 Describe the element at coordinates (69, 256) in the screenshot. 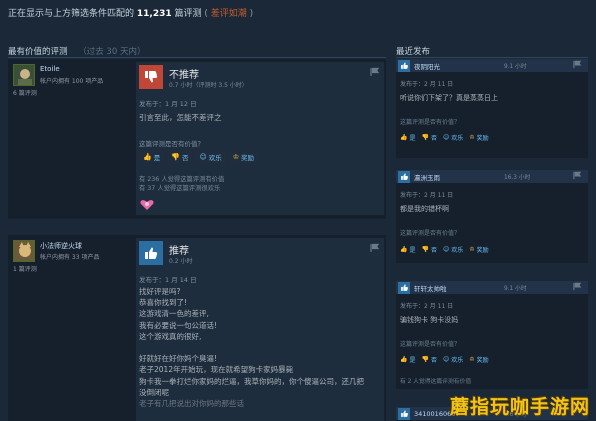

I see `author-products: 帐户内拥有 33 项产品` at that location.